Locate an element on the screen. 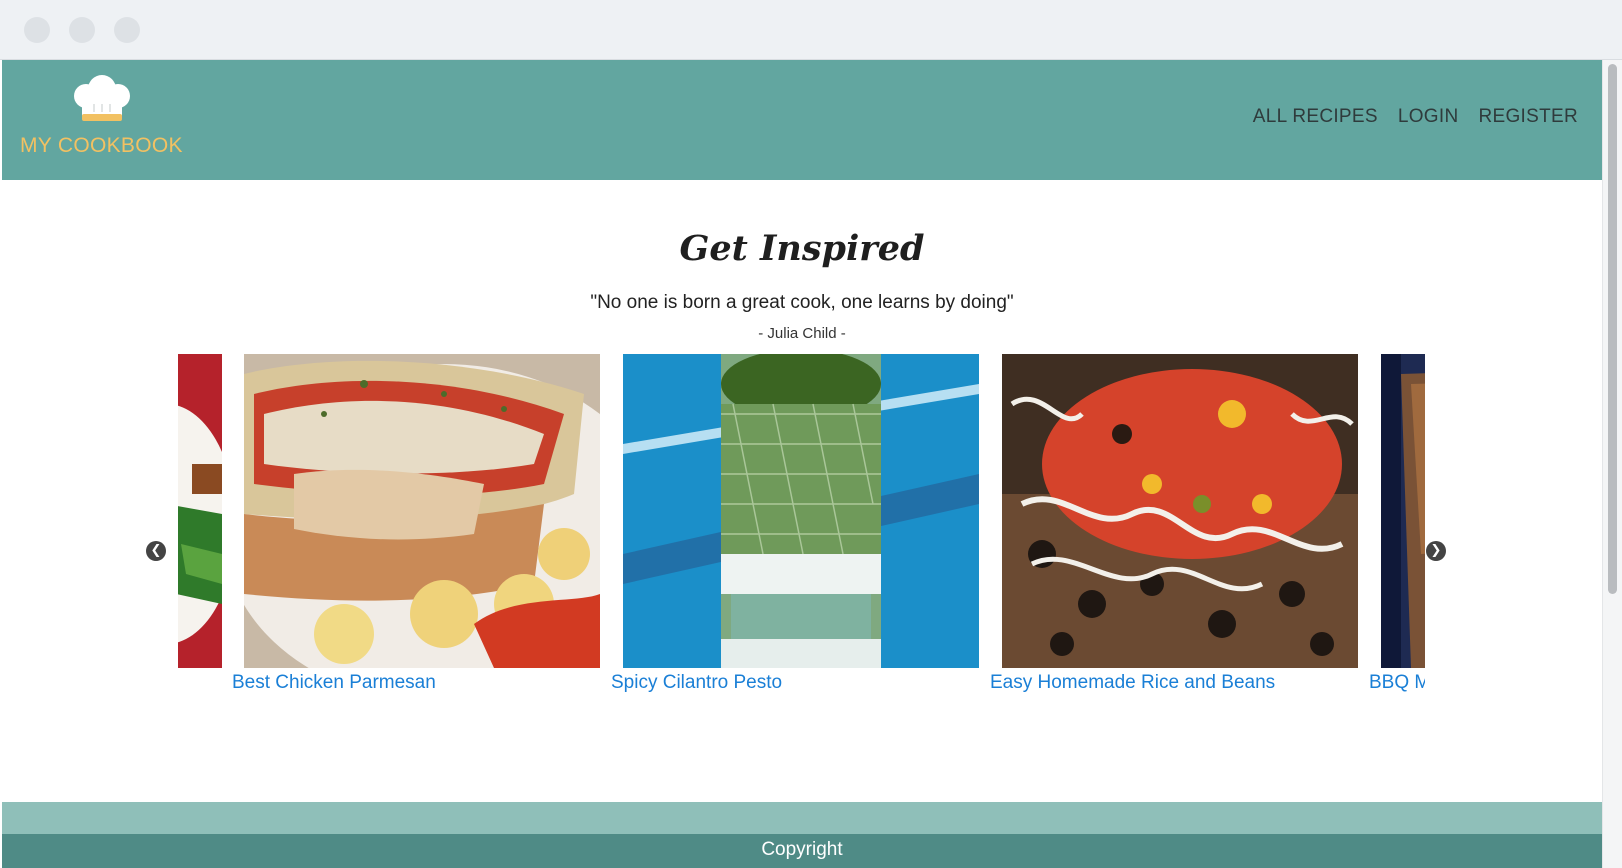 The width and height of the screenshot is (1622, 868). vertical-scrollbar is located at coordinates (1612, 464).